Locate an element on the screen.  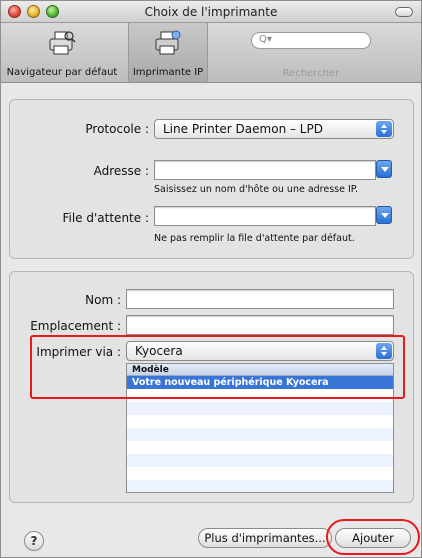
address-field is located at coordinates (265, 170).